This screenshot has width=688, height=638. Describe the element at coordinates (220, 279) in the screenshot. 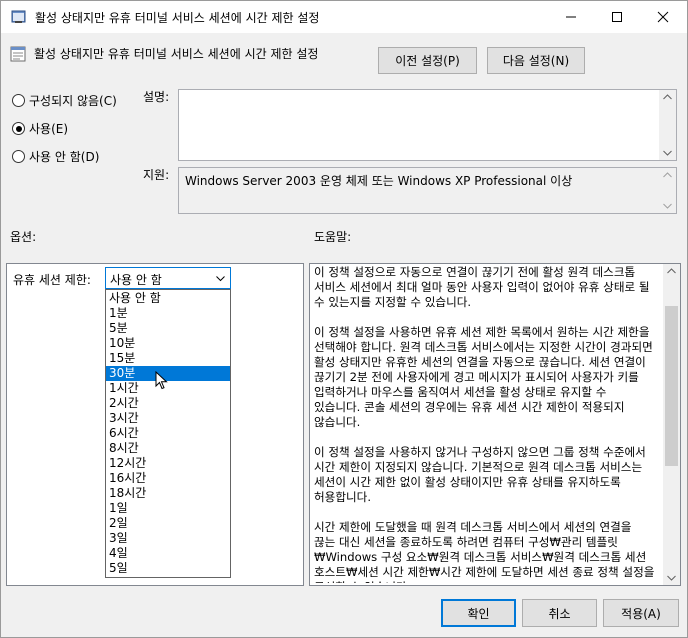

I see `chevron-down-icon` at that location.